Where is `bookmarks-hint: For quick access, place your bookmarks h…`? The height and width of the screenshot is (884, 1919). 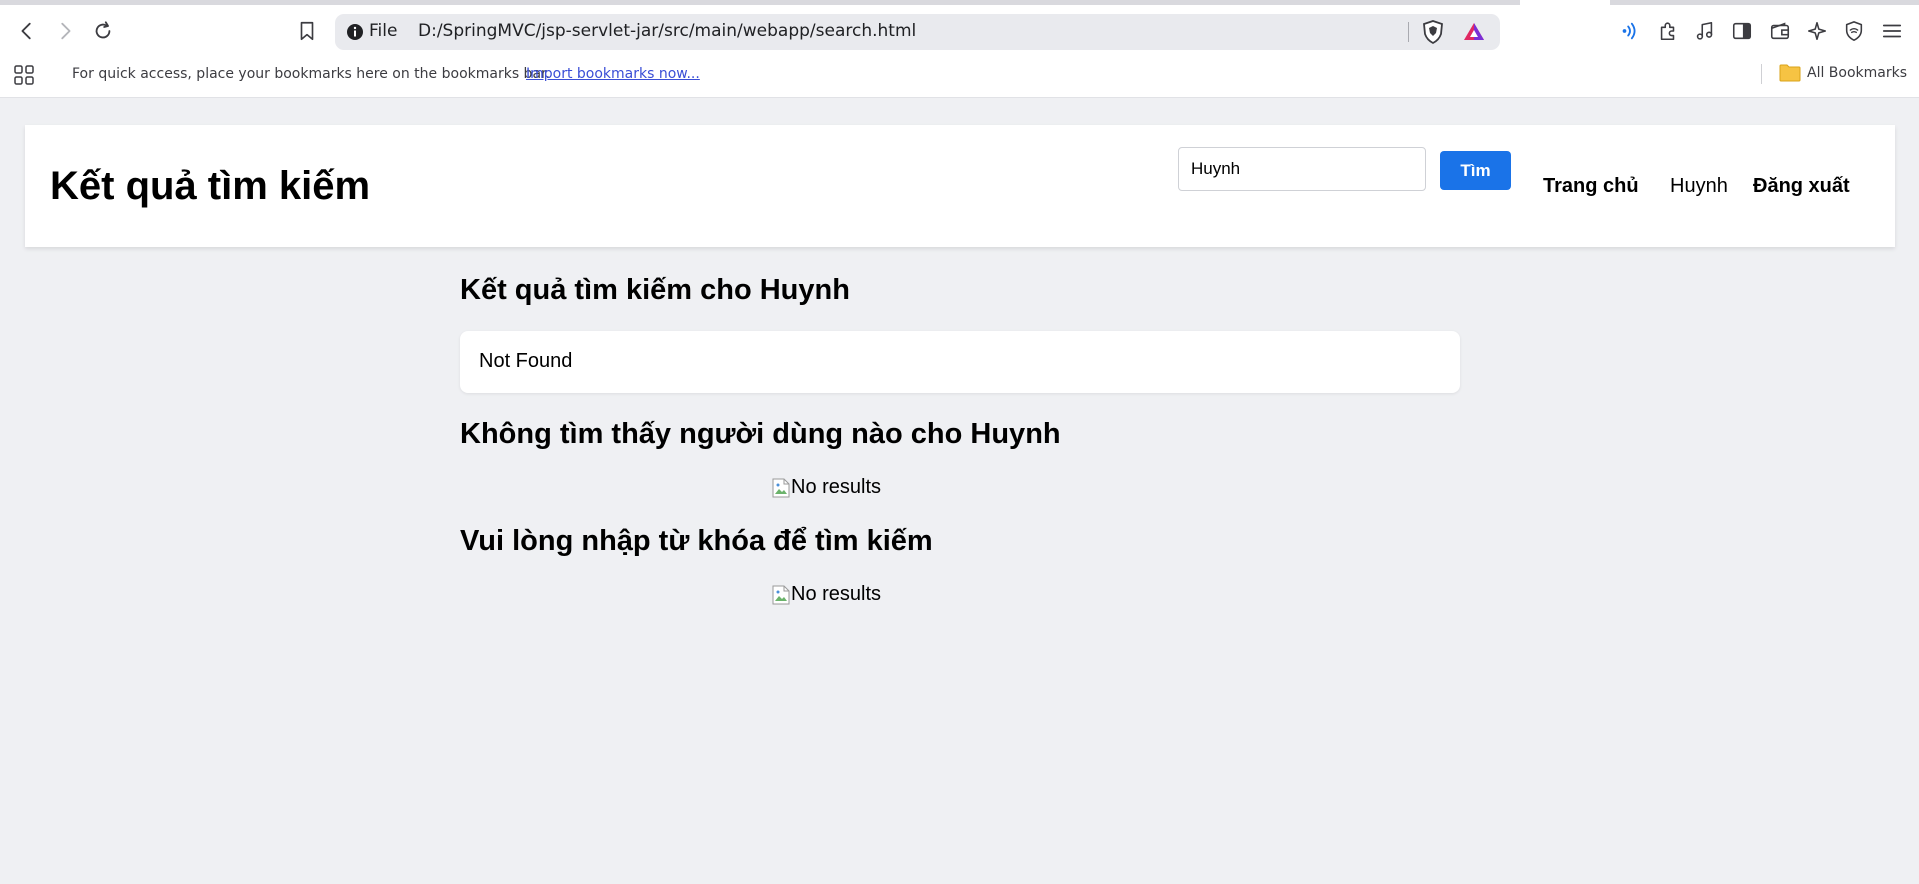 bookmarks-hint: For quick access, place your bookmarks h… is located at coordinates (311, 74).